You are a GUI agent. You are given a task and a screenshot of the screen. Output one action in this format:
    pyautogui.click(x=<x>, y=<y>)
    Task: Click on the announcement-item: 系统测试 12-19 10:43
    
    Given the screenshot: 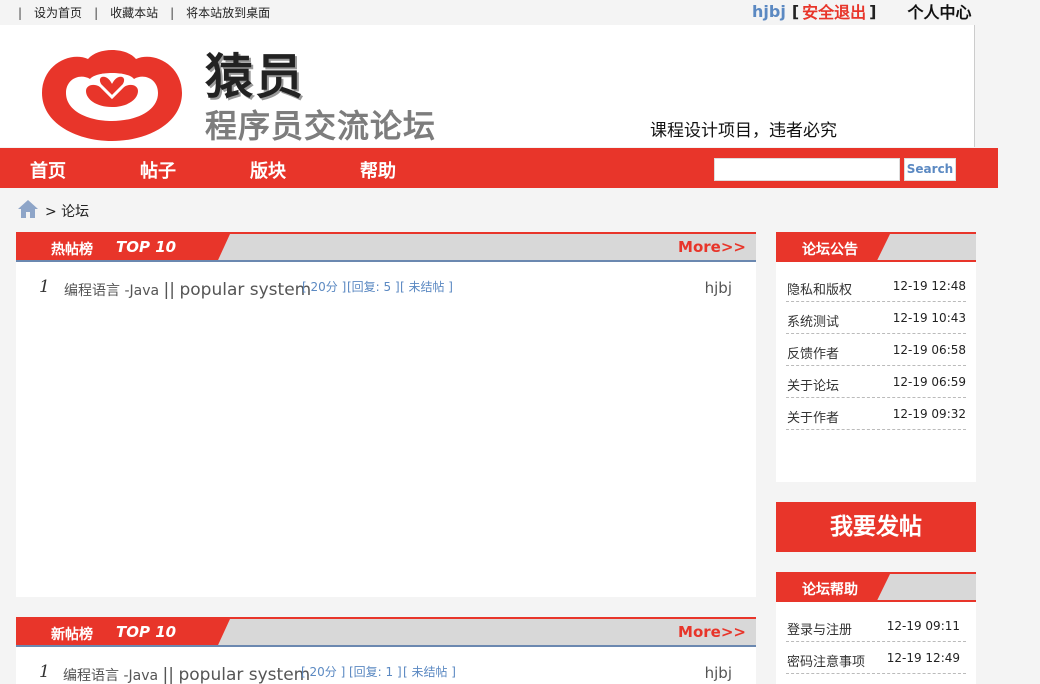 What is the action you would take?
    pyautogui.click(x=876, y=318)
    